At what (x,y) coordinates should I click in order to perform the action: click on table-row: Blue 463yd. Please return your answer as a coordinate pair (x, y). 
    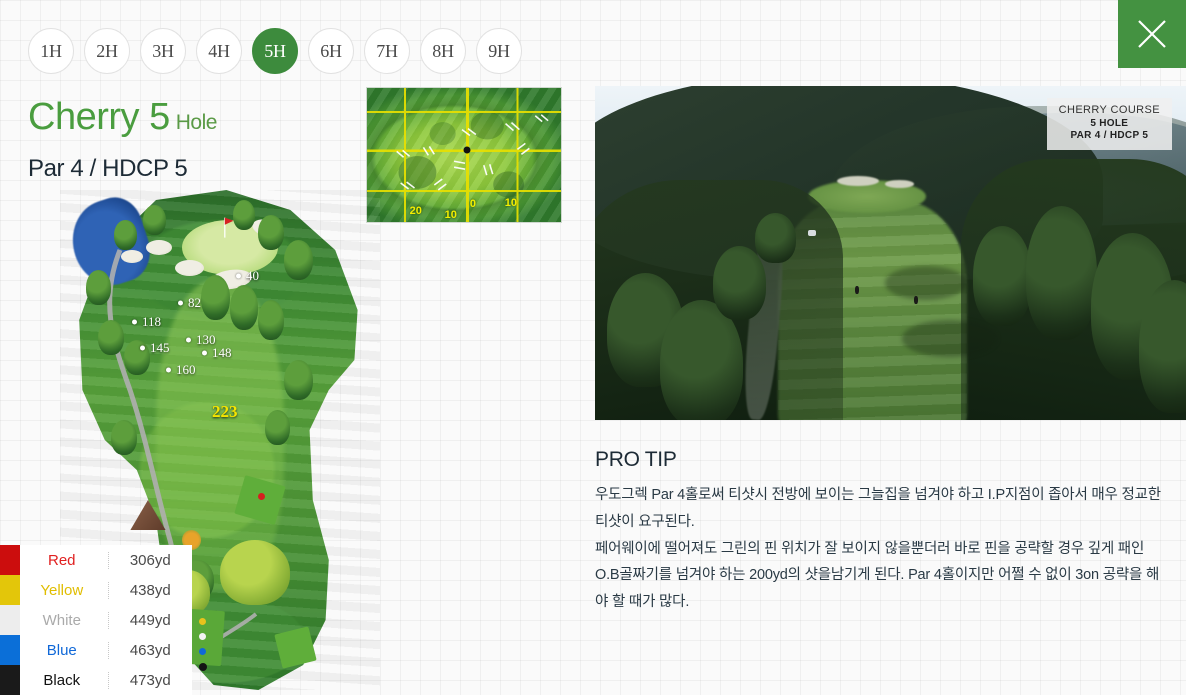
    Looking at the image, I should click on (96, 650).